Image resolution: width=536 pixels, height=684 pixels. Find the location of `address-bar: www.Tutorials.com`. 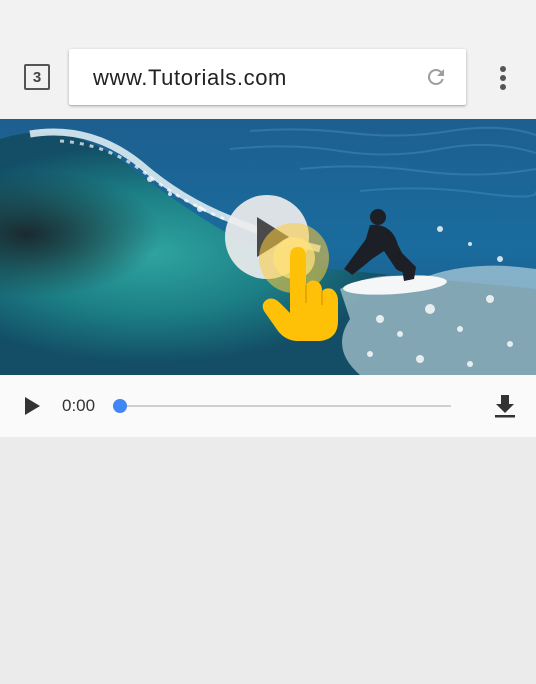

address-bar: www.Tutorials.com is located at coordinates (267, 77).